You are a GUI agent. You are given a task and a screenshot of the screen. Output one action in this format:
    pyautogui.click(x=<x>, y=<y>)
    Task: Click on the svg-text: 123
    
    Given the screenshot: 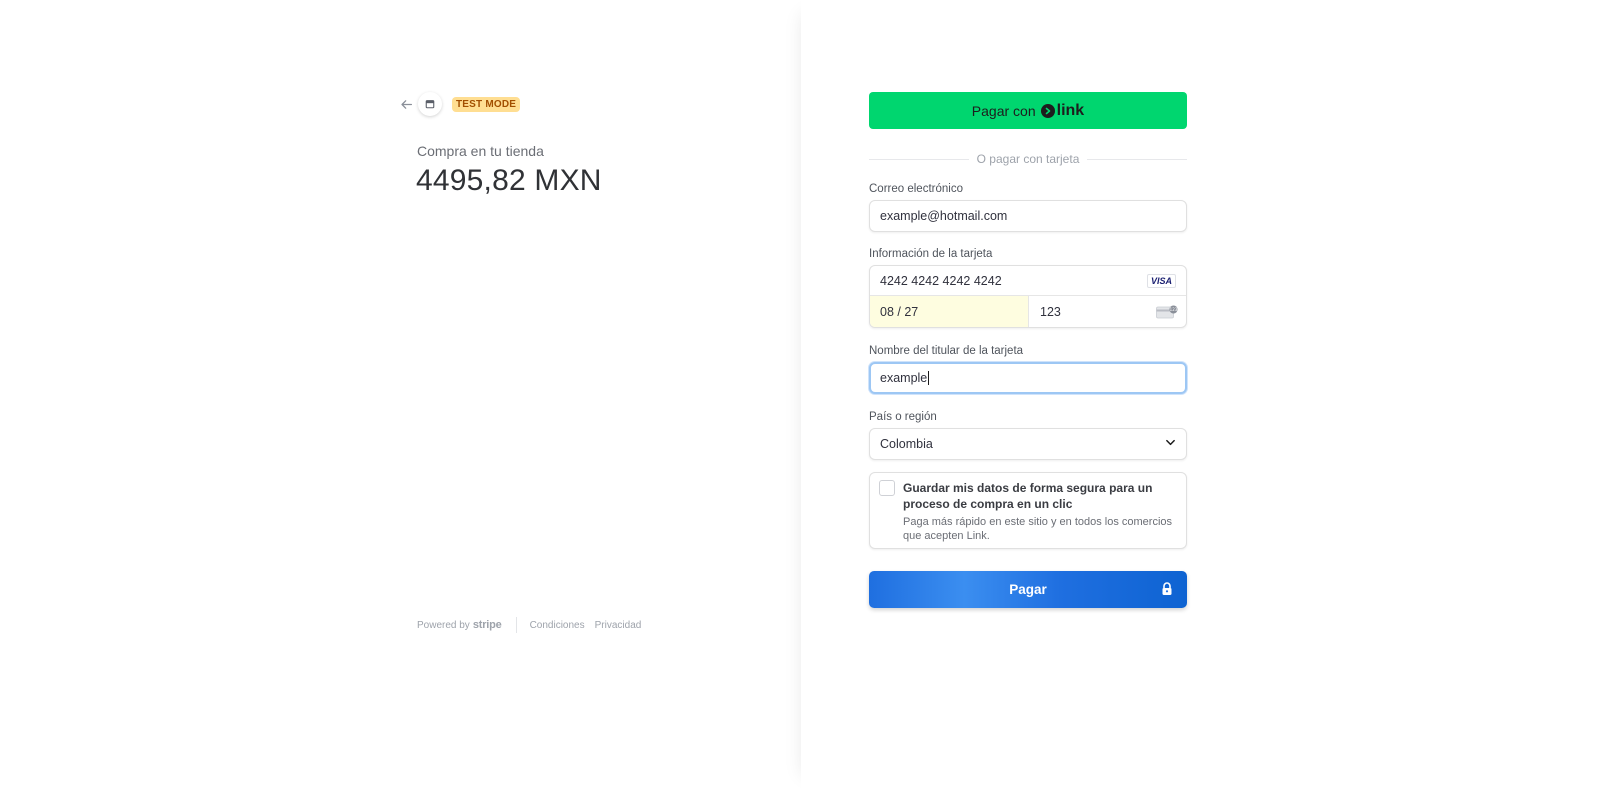 What is the action you would take?
    pyautogui.click(x=1174, y=309)
    